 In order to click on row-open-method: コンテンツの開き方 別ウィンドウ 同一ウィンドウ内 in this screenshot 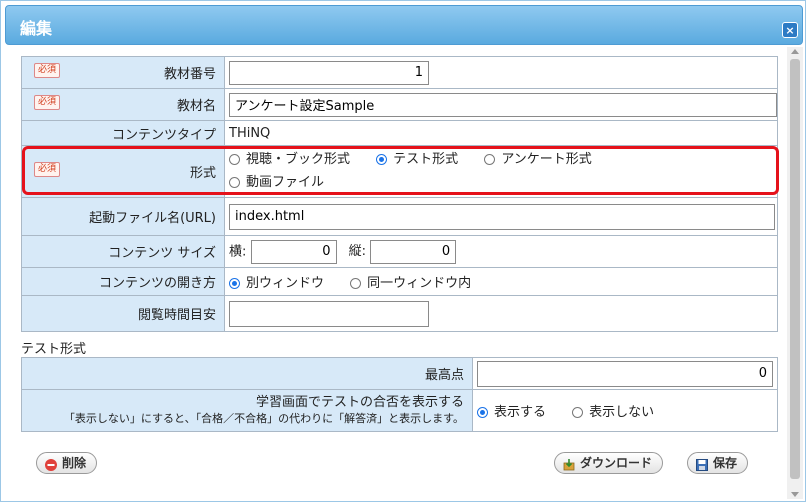, I will do `click(399, 281)`.